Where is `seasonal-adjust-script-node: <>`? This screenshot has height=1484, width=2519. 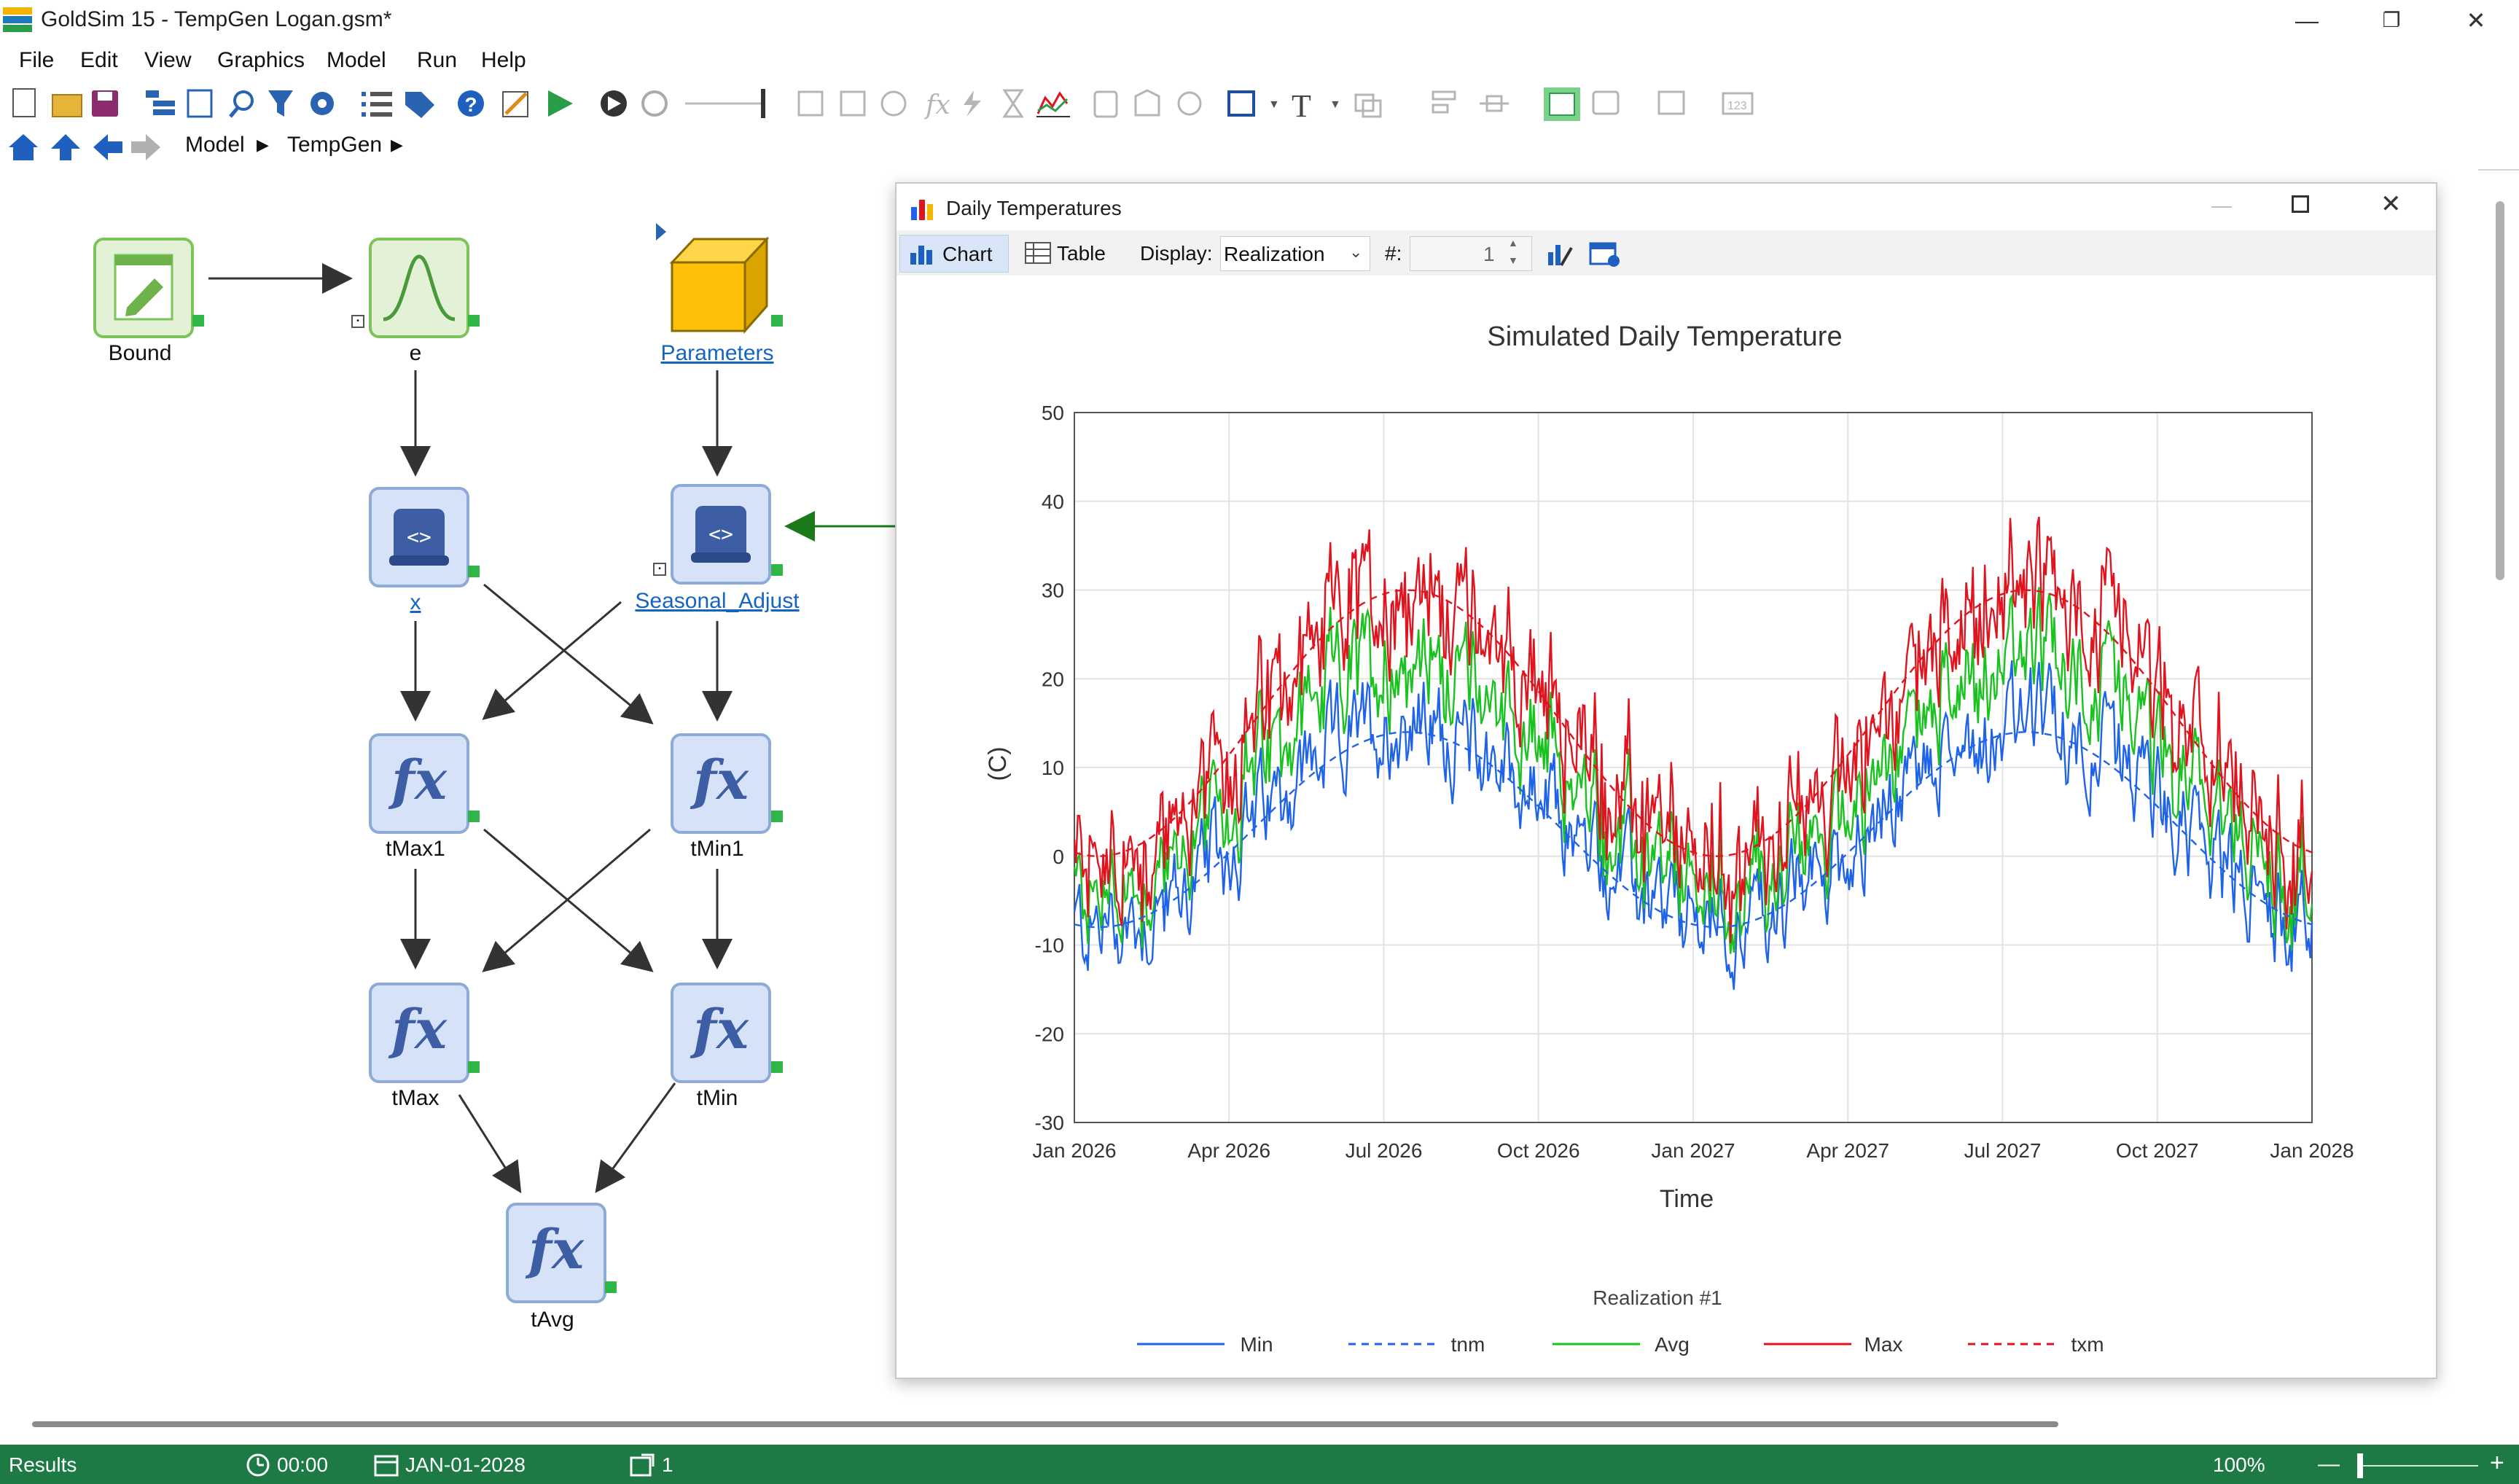
seasonal-adjust-script-node: <> is located at coordinates (721, 534).